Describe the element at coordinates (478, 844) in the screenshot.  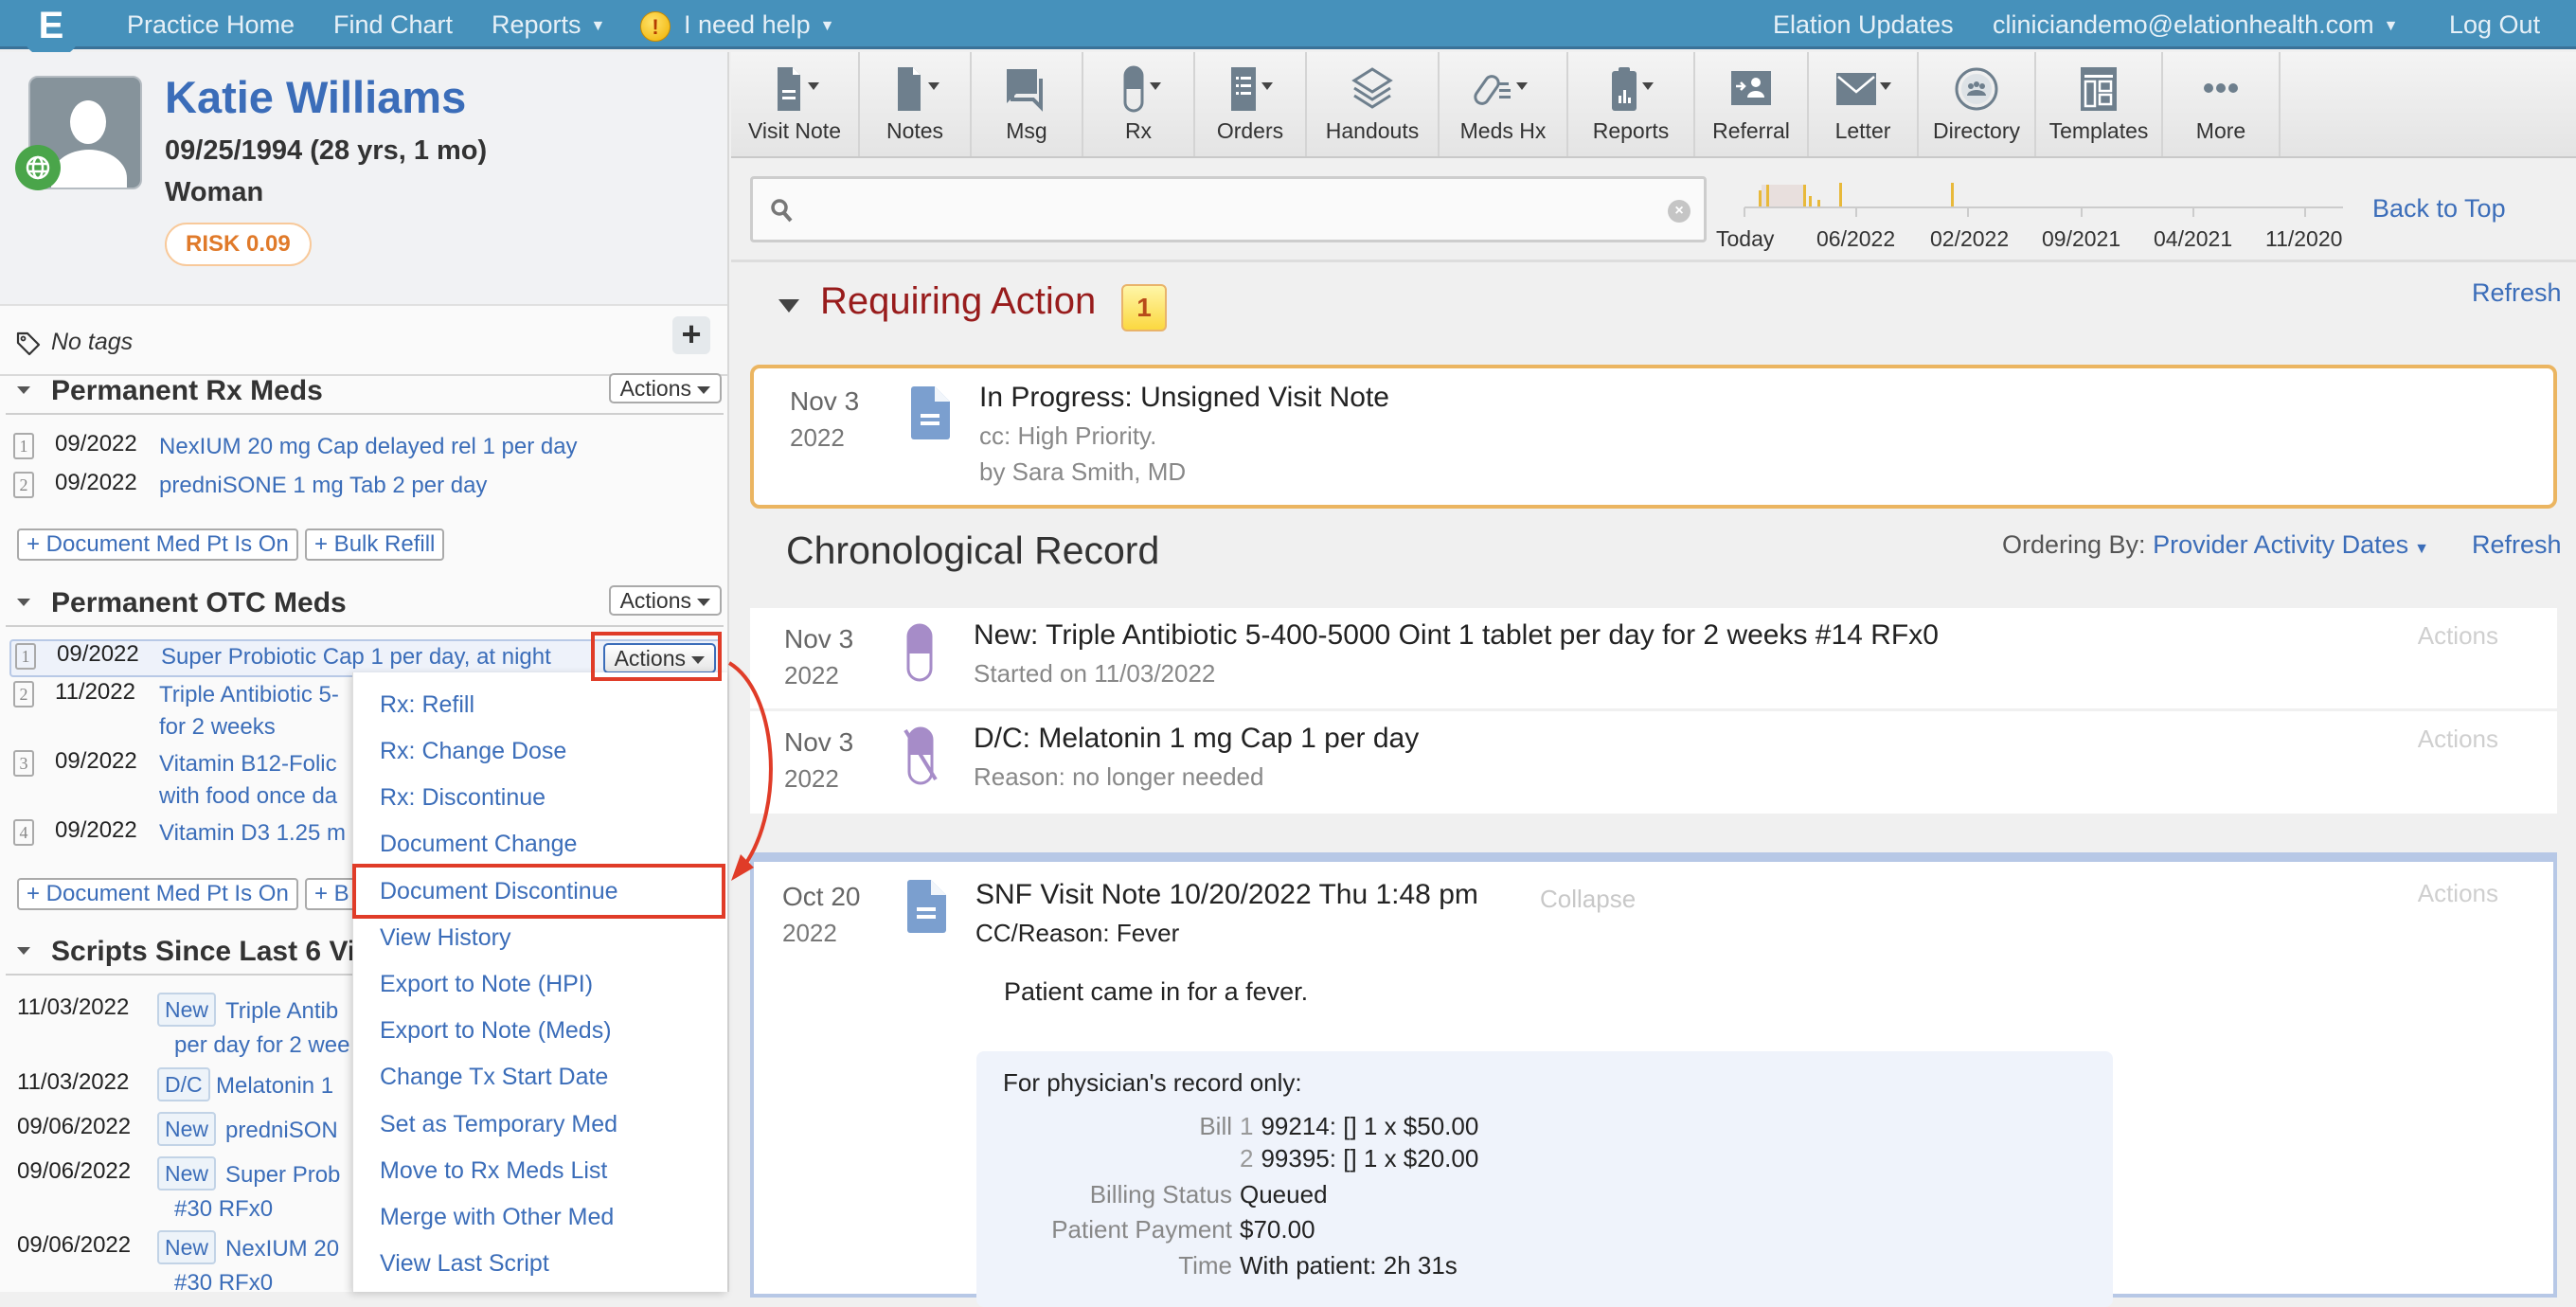
I see `menu-item-document-change: Document Change` at that location.